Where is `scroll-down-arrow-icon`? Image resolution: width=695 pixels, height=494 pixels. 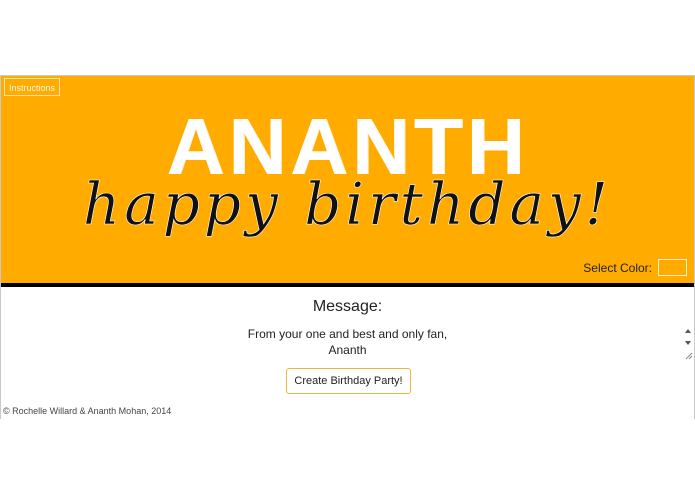
scroll-down-arrow-icon is located at coordinates (688, 343).